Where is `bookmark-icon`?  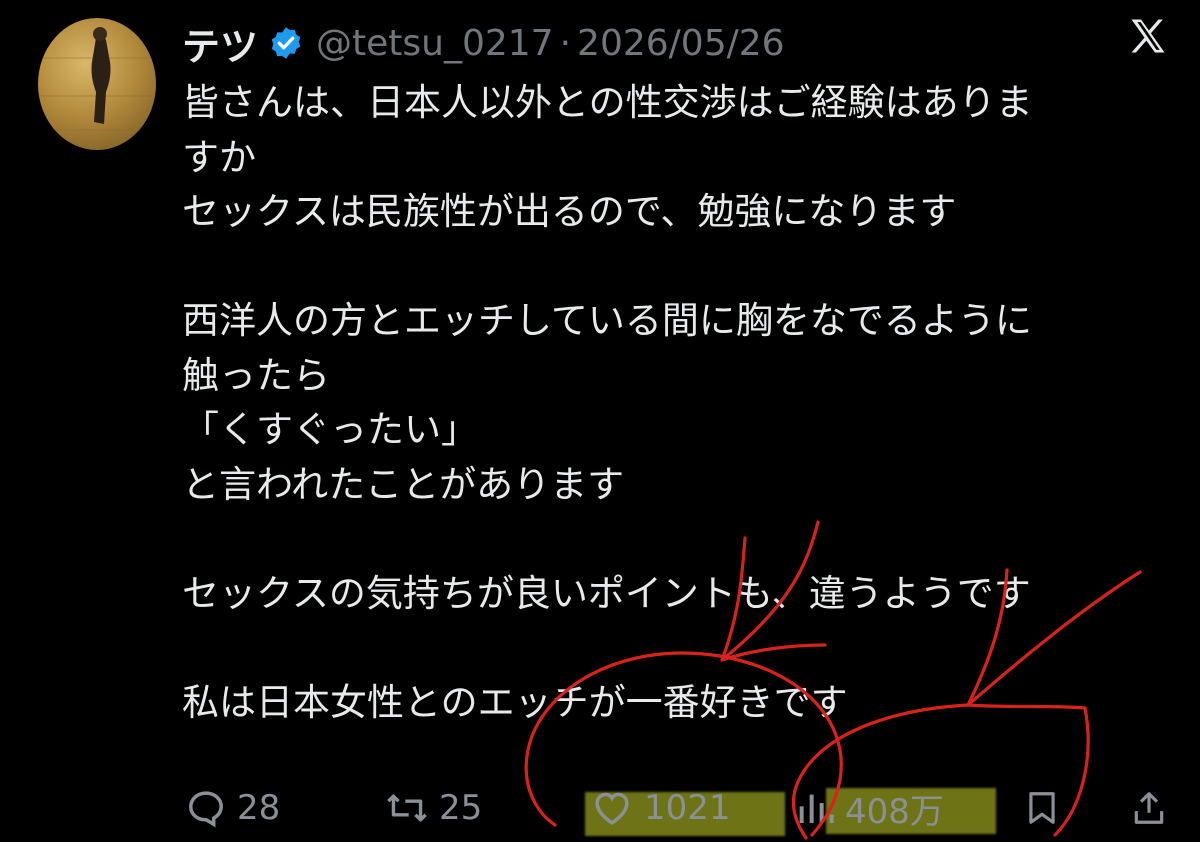
bookmark-icon is located at coordinates (1042, 808).